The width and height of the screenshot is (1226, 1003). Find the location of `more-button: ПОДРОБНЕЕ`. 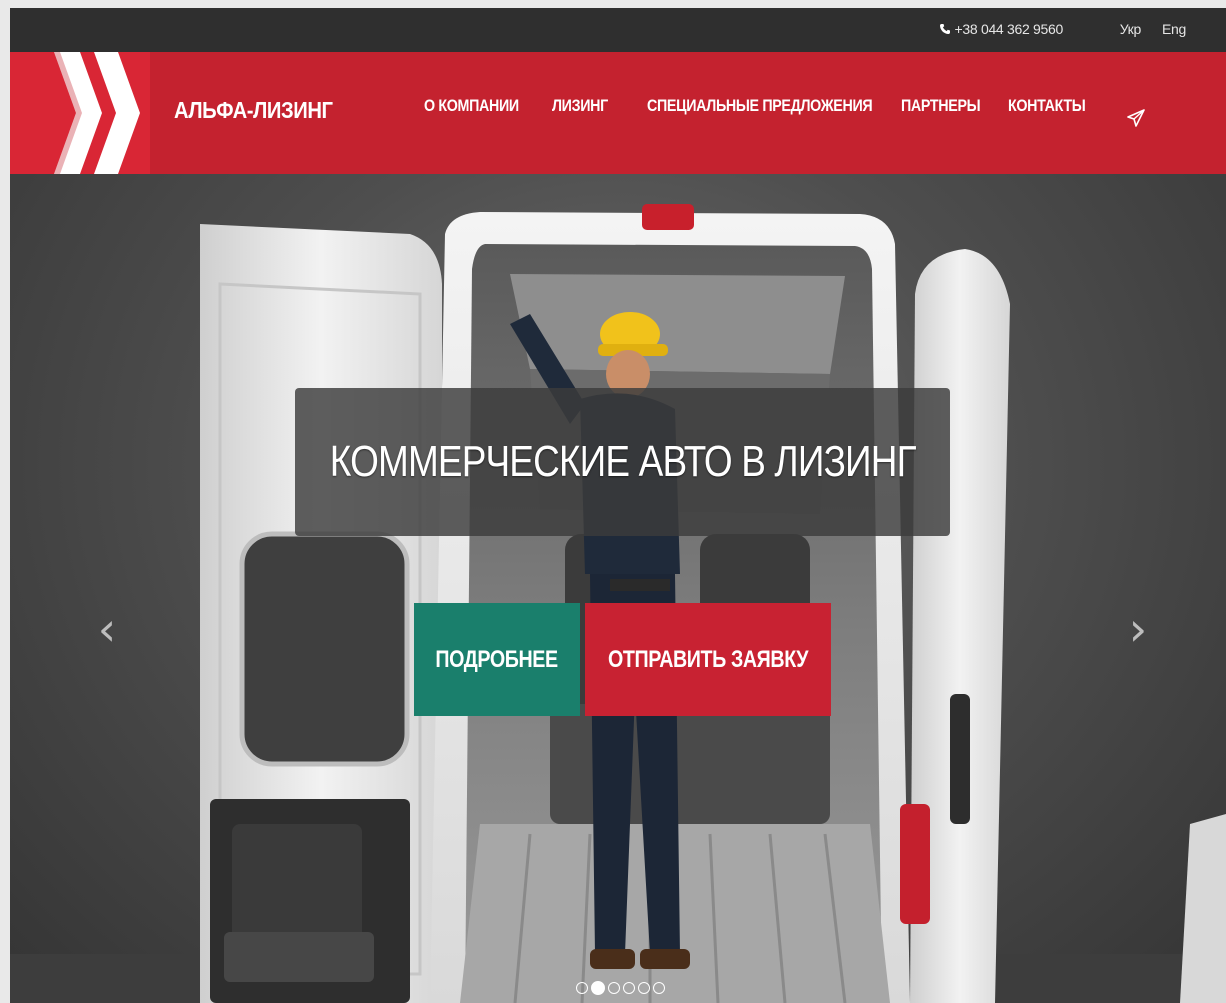

more-button: ПОДРОБНЕЕ is located at coordinates (497, 659).